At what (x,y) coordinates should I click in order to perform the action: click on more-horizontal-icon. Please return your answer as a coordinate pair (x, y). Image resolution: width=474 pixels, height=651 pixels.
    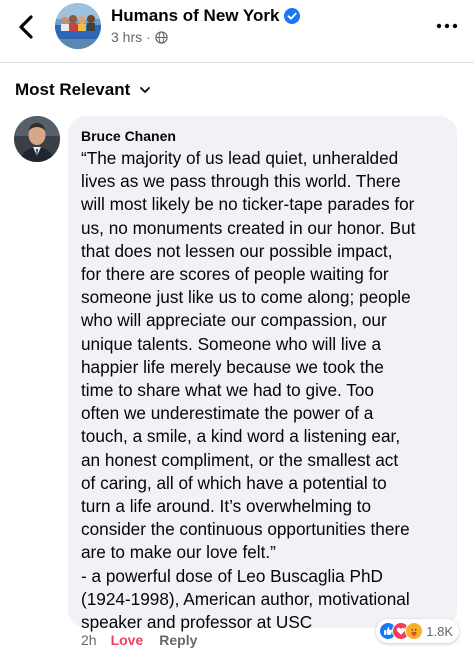
    Looking at the image, I should click on (447, 26).